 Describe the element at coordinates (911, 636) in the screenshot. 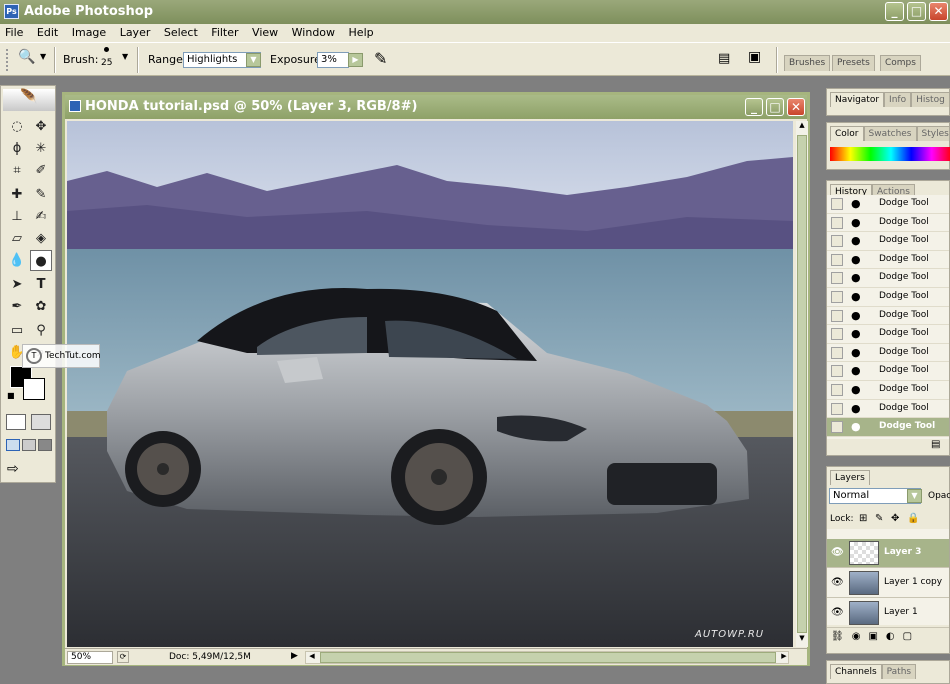

I see `new-layer-icon: ▢` at that location.